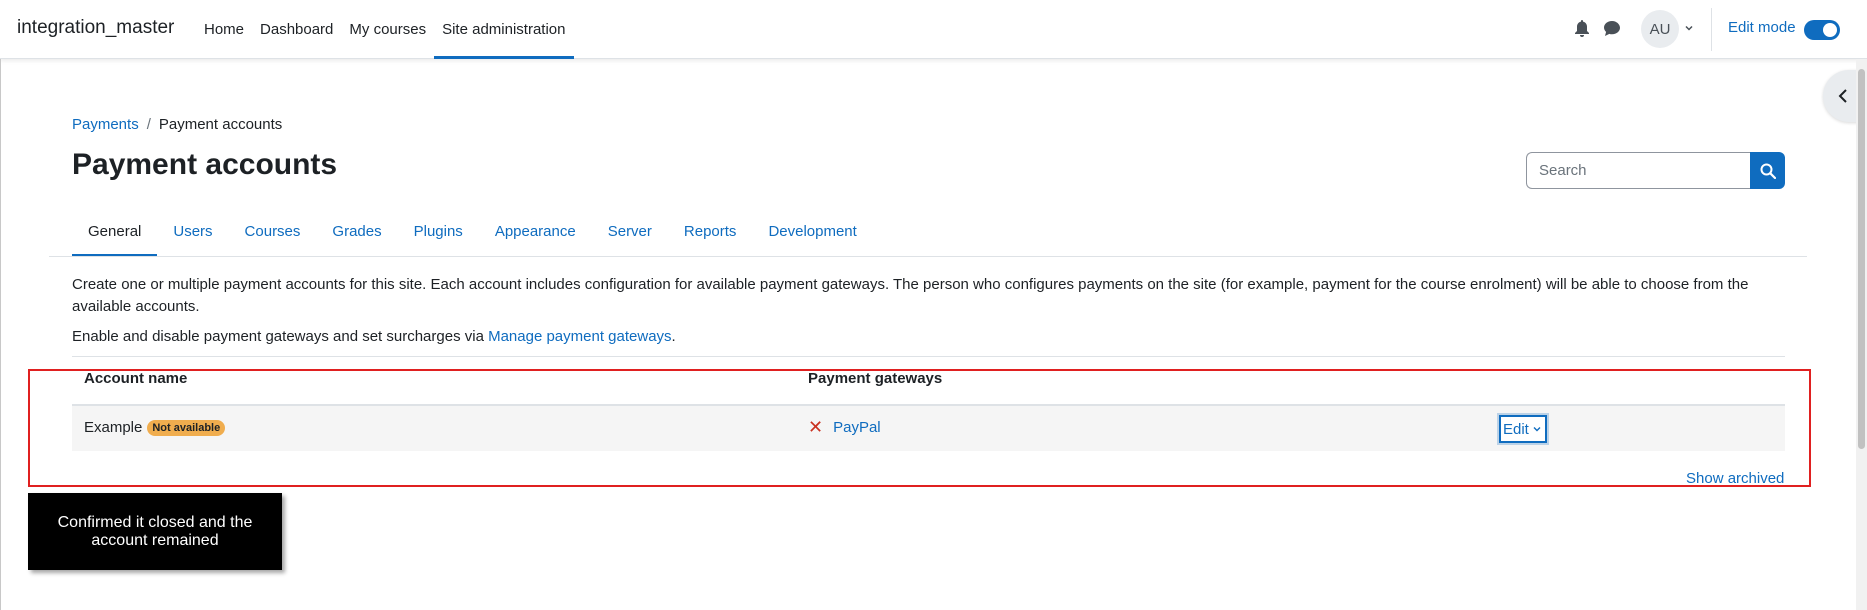  What do you see at coordinates (273, 231) in the screenshot?
I see `tab-courses: Courses` at bounding box center [273, 231].